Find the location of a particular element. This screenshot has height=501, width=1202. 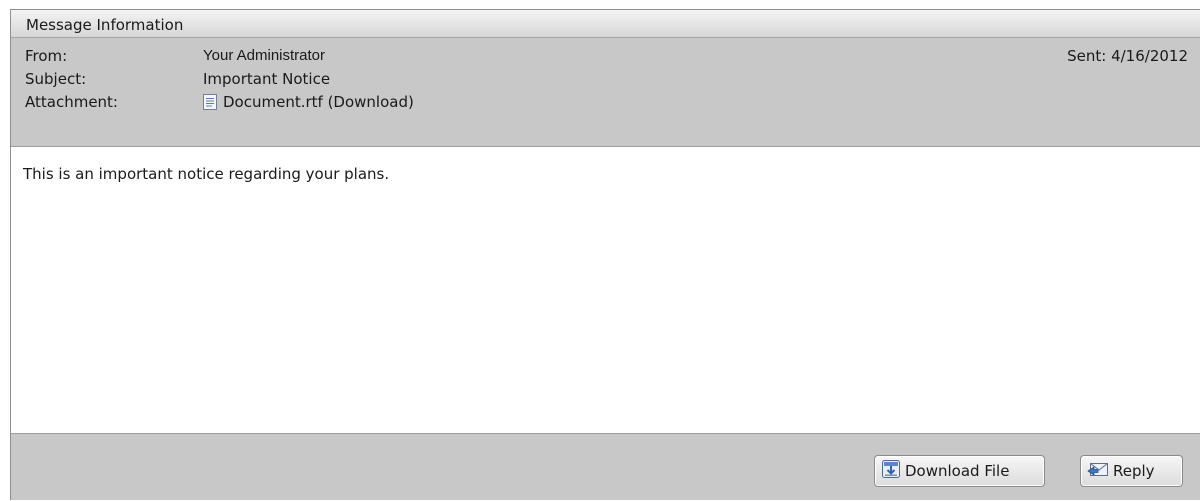

download-file-label: Download File is located at coordinates (957, 471).